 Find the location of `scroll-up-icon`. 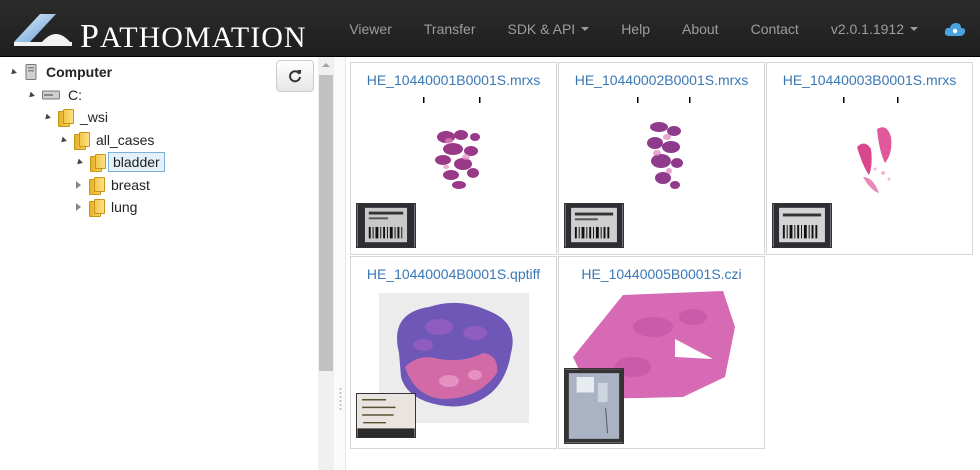

scroll-up-icon is located at coordinates (326, 65).